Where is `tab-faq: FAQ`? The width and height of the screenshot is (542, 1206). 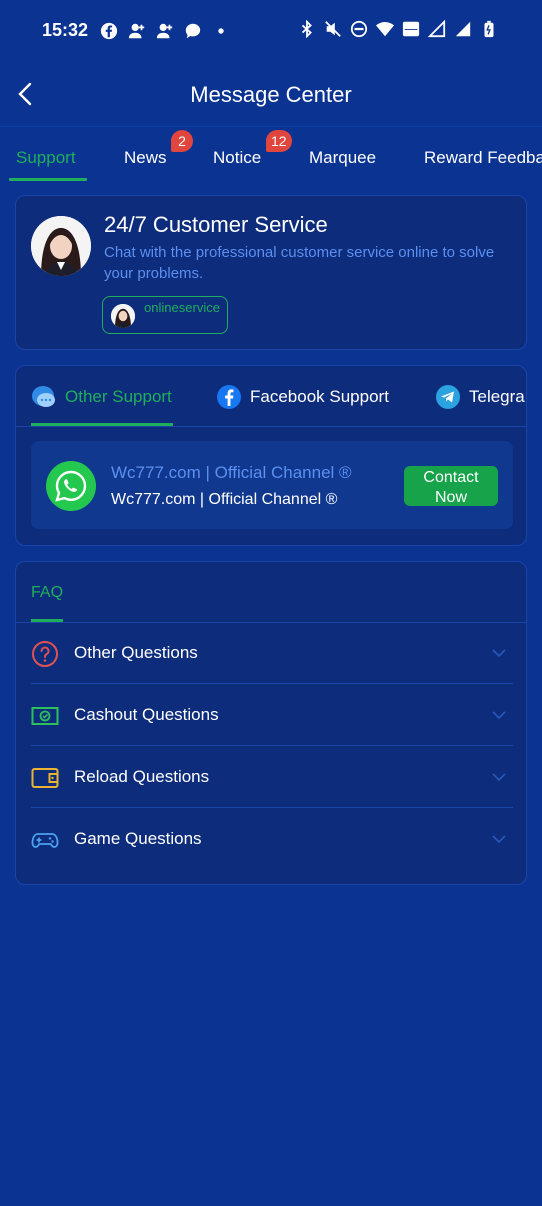
tab-faq: FAQ is located at coordinates (47, 593).